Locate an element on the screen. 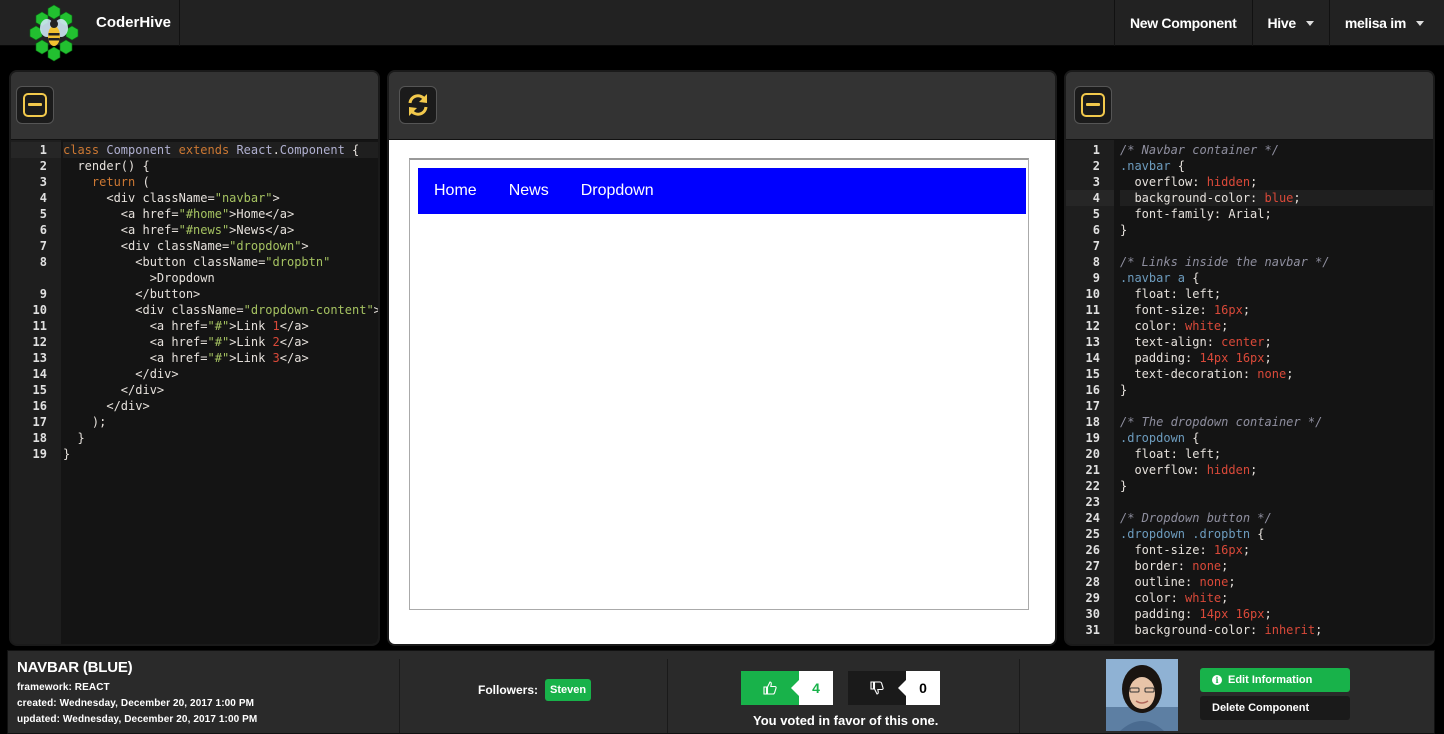 This screenshot has height=734, width=1444. line-number: 4 is located at coordinates (1090, 198).